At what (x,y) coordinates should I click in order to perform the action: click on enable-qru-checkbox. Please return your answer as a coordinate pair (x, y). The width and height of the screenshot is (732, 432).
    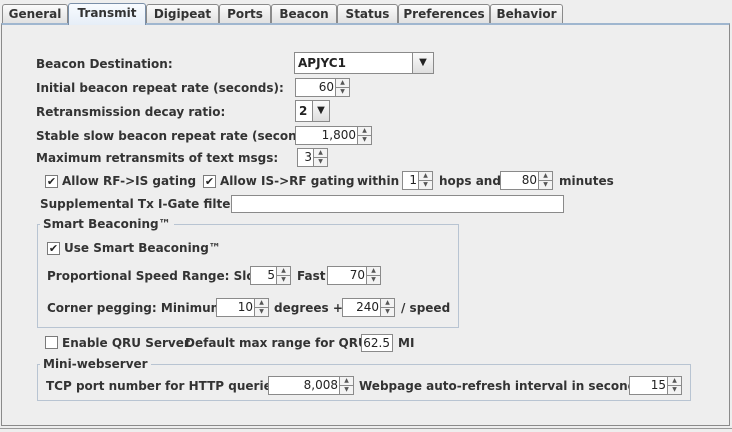
    Looking at the image, I should click on (51, 342).